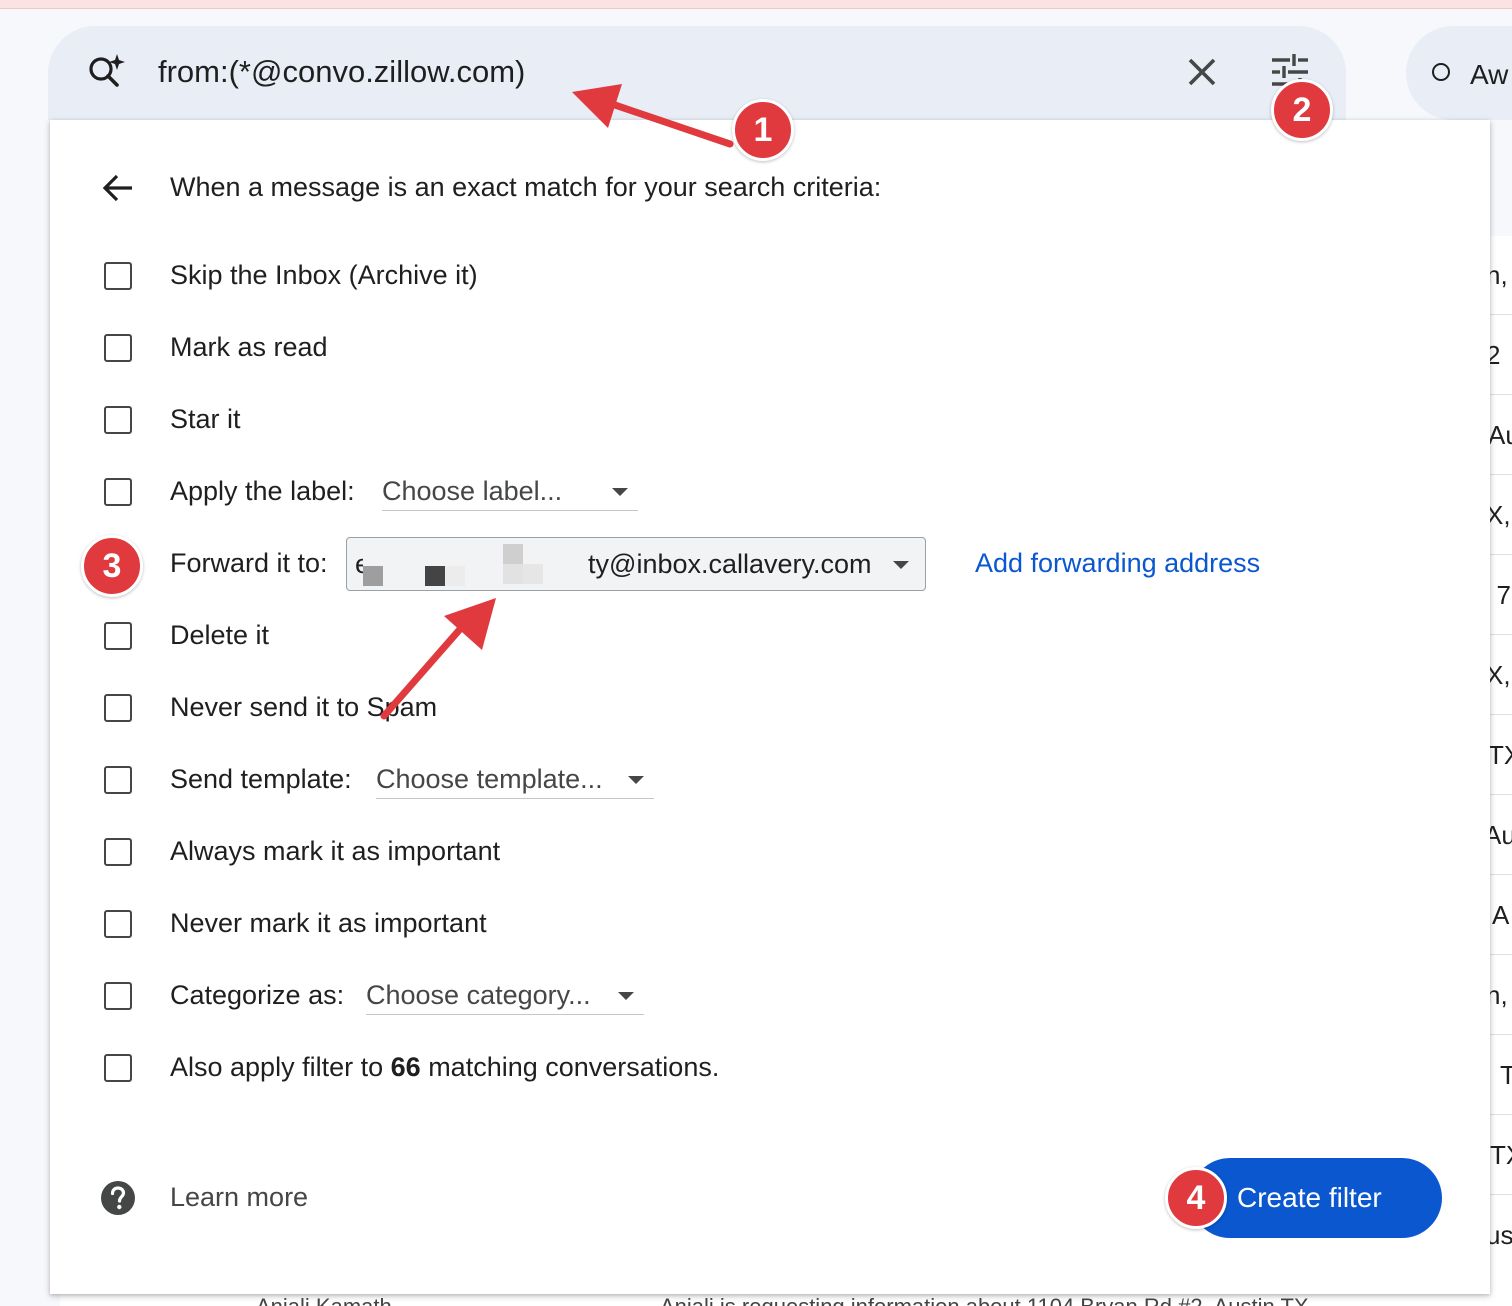 This screenshot has height=1306, width=1512. Describe the element at coordinates (249, 563) in the screenshot. I see `option-label: Forward it to:` at that location.